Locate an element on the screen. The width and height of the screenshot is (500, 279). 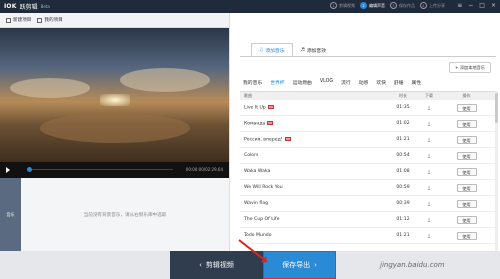
music-note-icon: ♫ is located at coordinates (261, 50).